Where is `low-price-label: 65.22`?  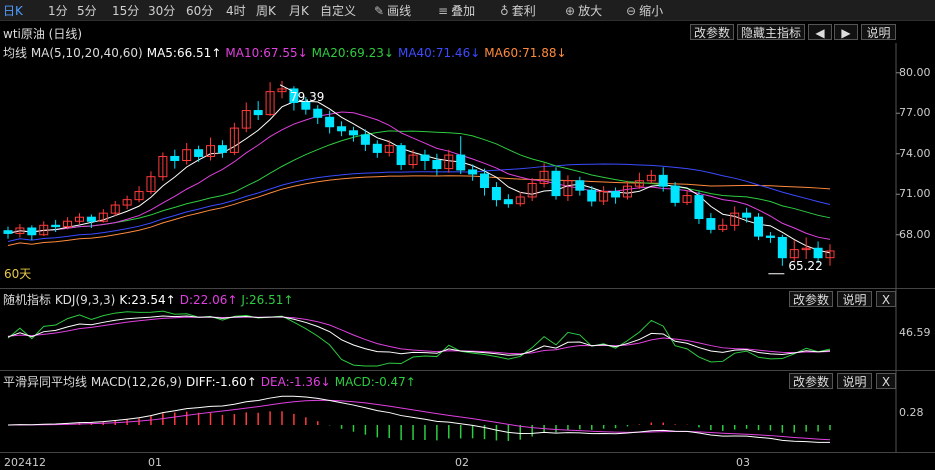
low-price-label: 65.22 is located at coordinates (805, 266).